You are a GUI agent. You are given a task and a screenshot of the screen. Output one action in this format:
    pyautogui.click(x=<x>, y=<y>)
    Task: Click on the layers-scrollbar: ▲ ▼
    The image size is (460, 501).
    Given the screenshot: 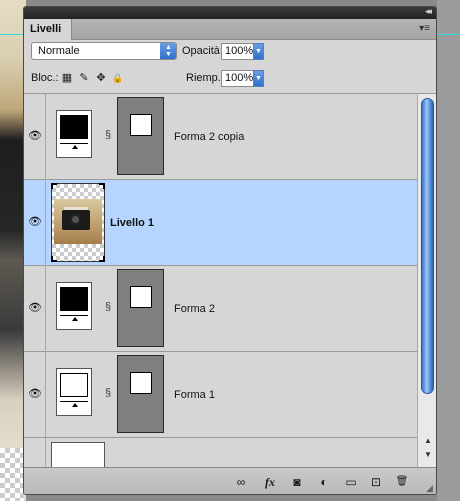 What is the action you would take?
    pyautogui.click(x=426, y=280)
    